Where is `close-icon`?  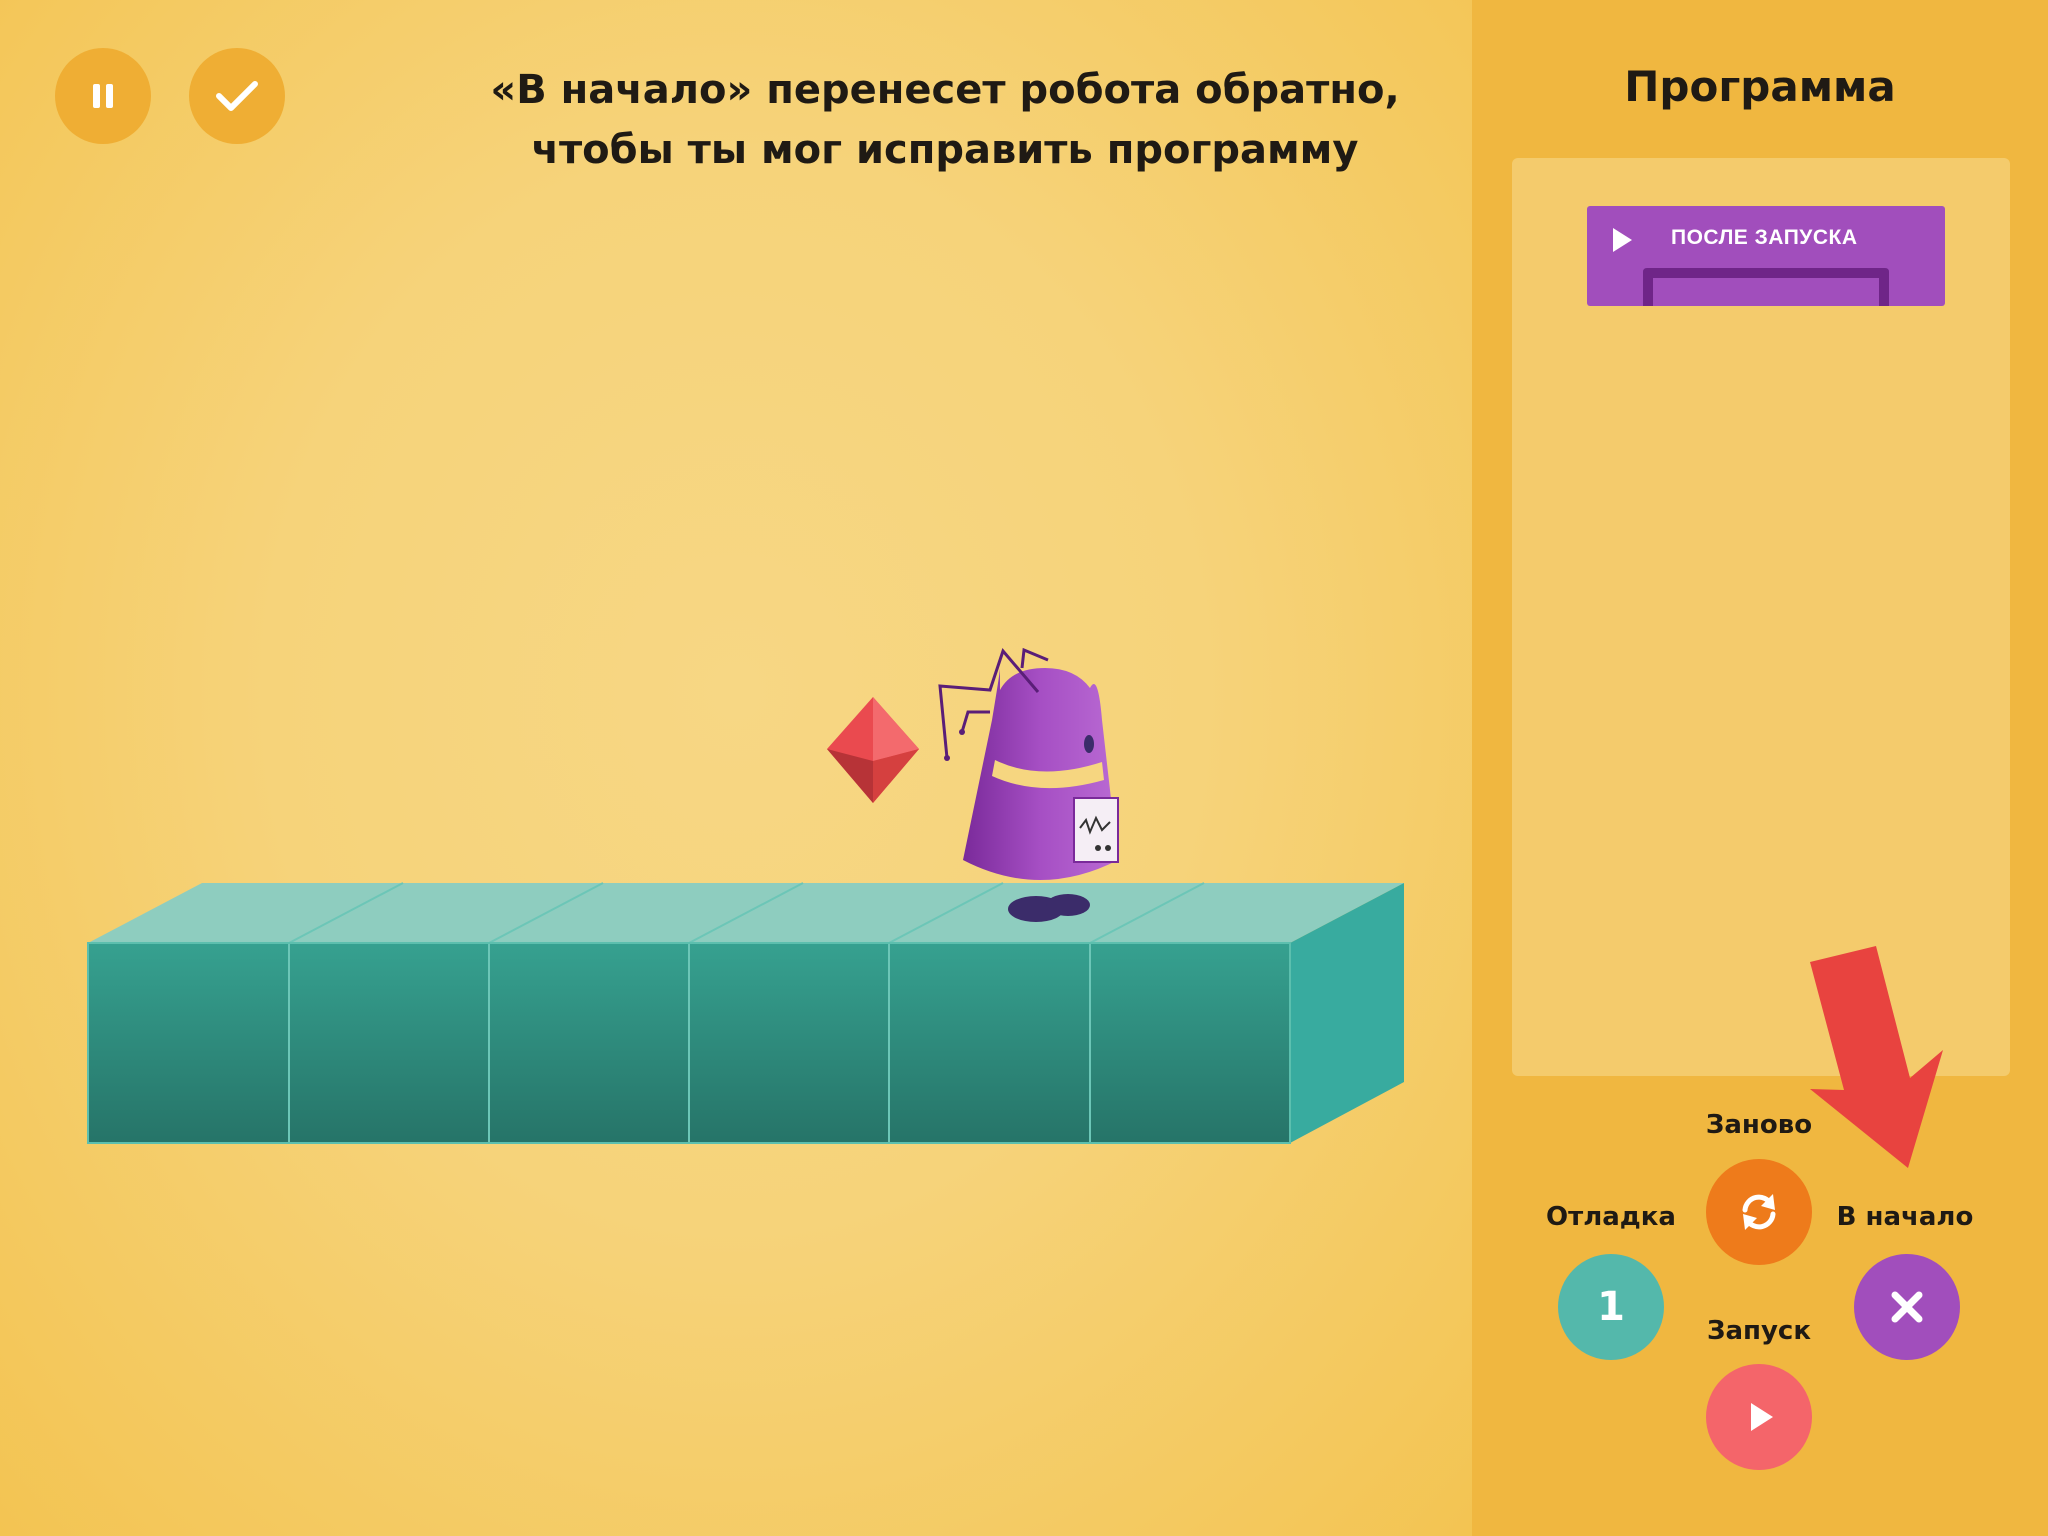
close-icon is located at coordinates (1907, 1307).